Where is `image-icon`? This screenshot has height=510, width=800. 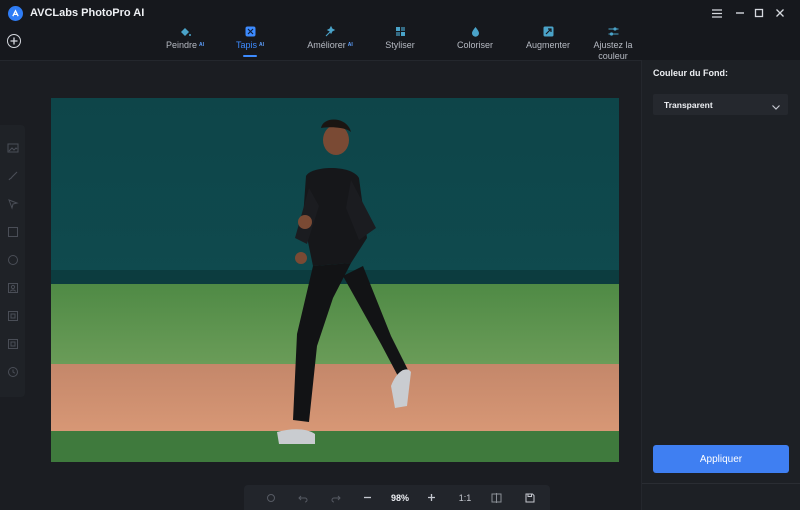
image-icon is located at coordinates (12, 147).